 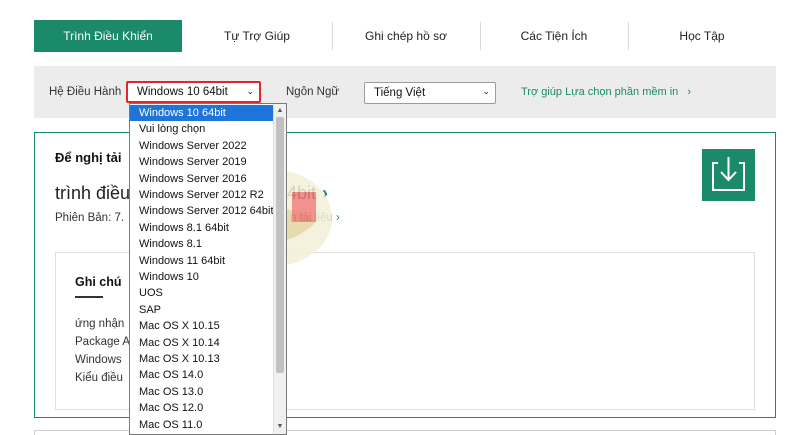 I want to click on note-line: ứng nhận, so click(x=100, y=324).